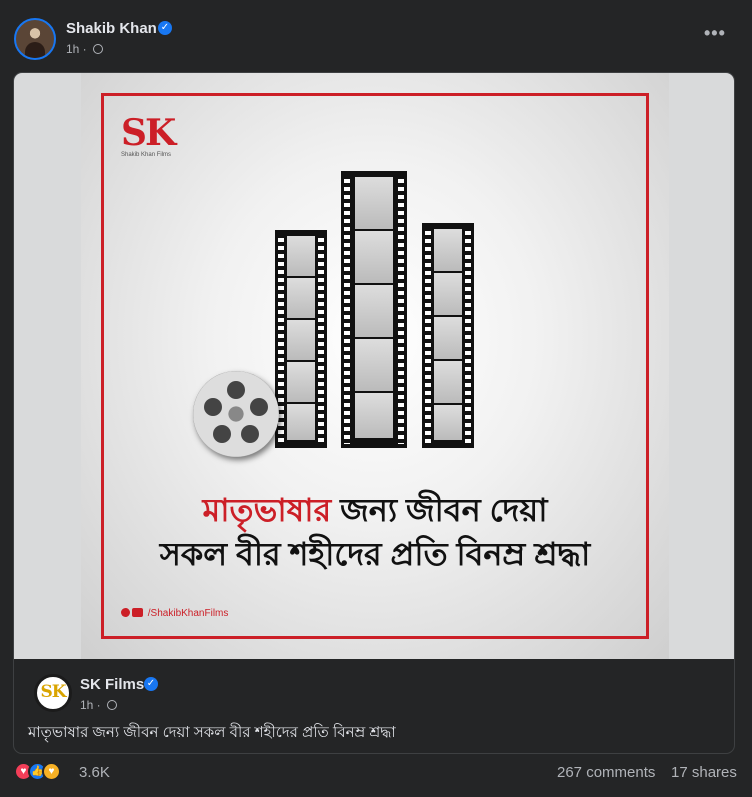  Describe the element at coordinates (53, 693) in the screenshot. I see `shared-author-avatar: SK` at that location.